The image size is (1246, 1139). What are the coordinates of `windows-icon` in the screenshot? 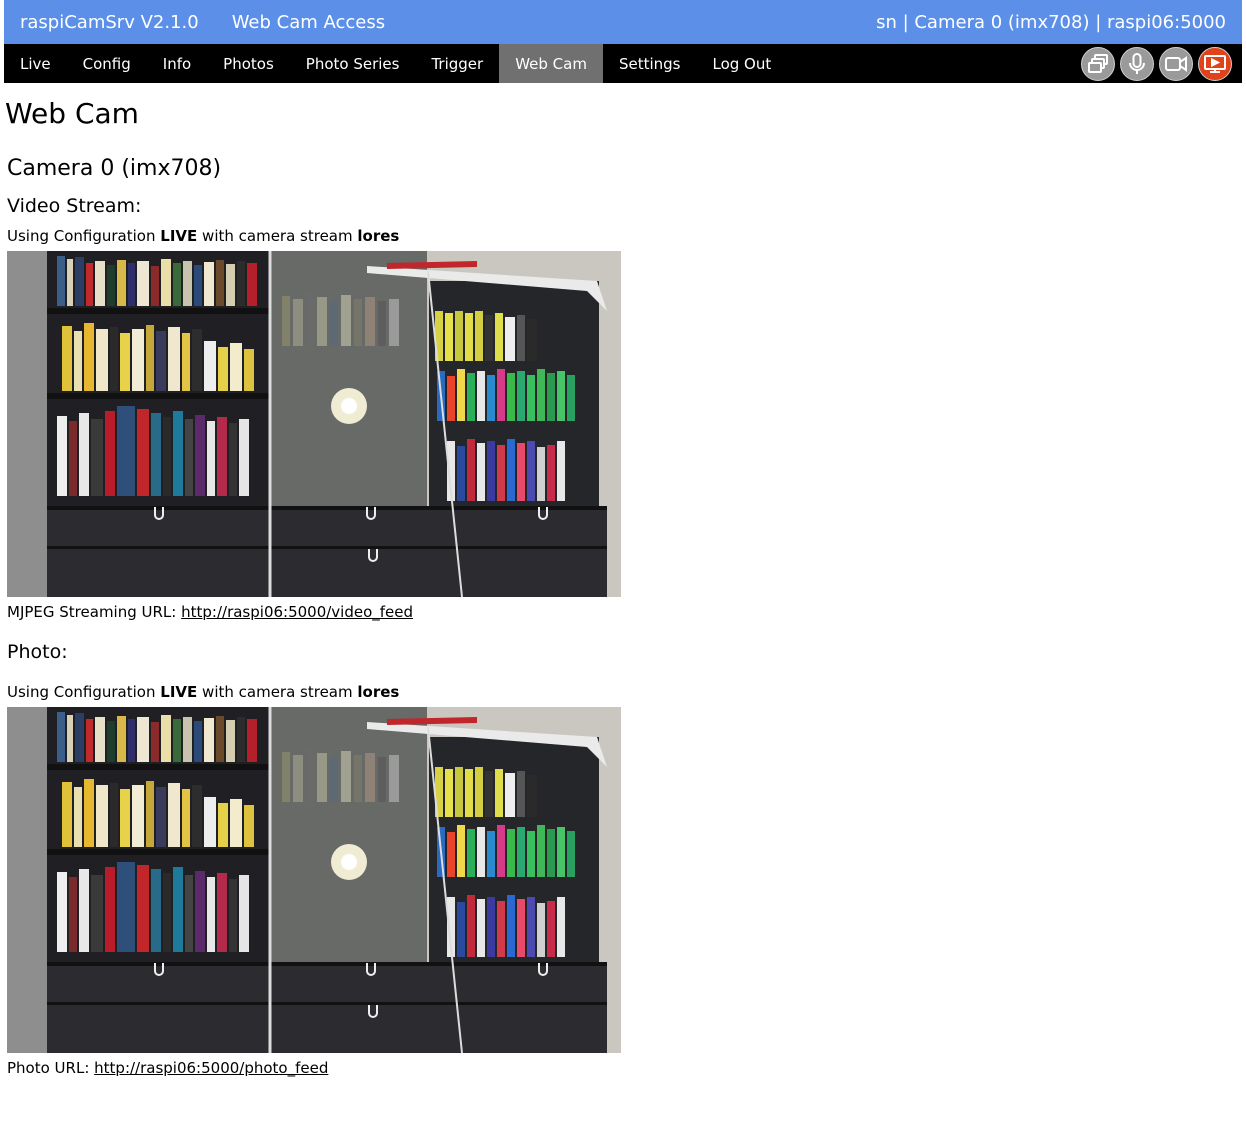 It's located at (1098, 63).